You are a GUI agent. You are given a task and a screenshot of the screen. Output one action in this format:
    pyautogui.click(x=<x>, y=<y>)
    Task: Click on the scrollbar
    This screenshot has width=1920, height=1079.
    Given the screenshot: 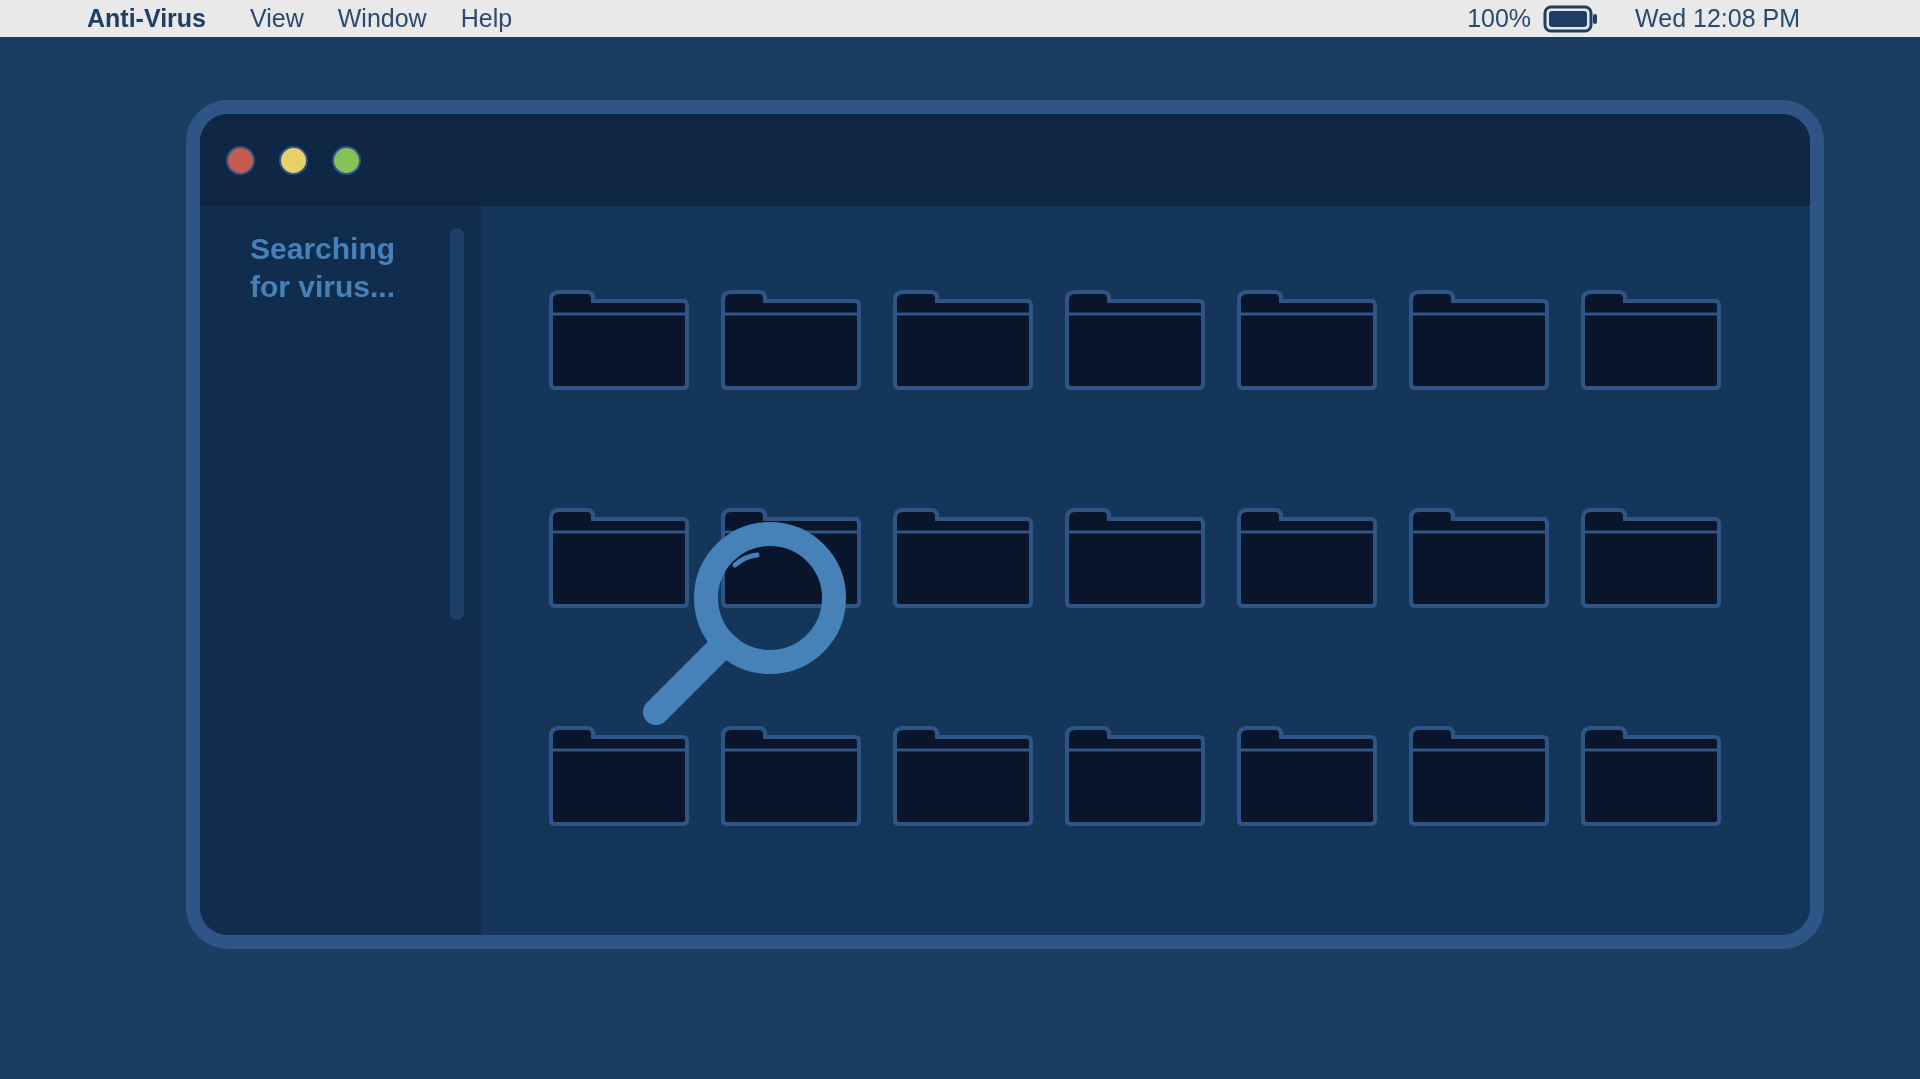 What is the action you would take?
    pyautogui.click(x=457, y=424)
    